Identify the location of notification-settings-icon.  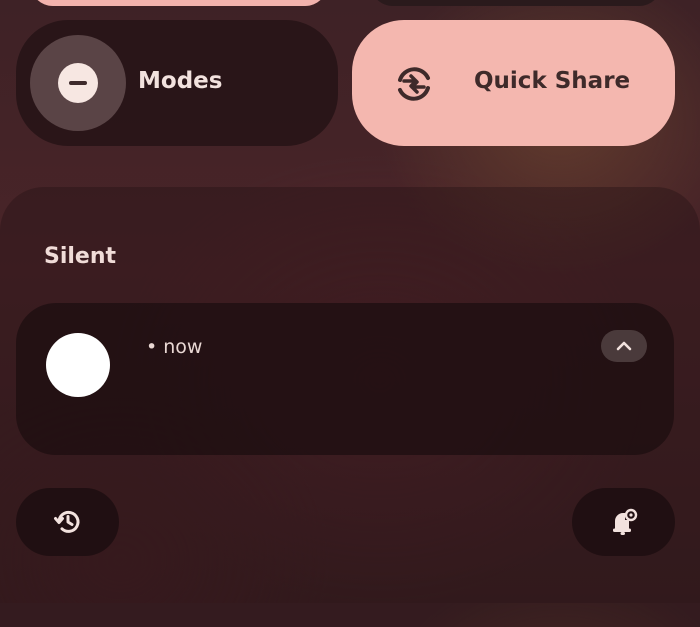
(624, 521).